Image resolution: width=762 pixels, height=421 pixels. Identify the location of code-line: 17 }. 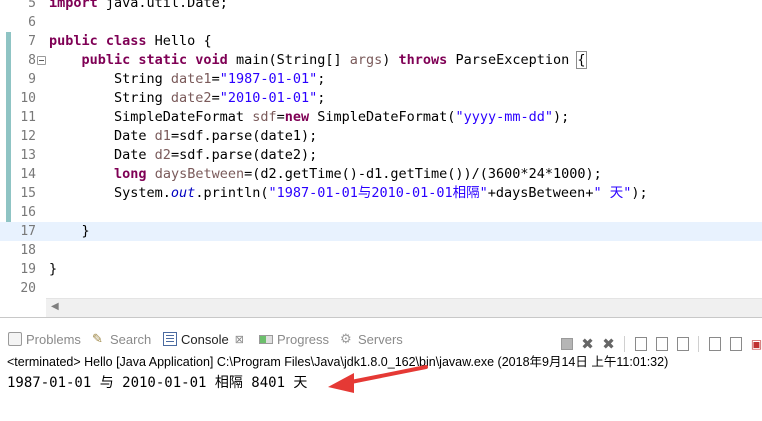
(381, 231).